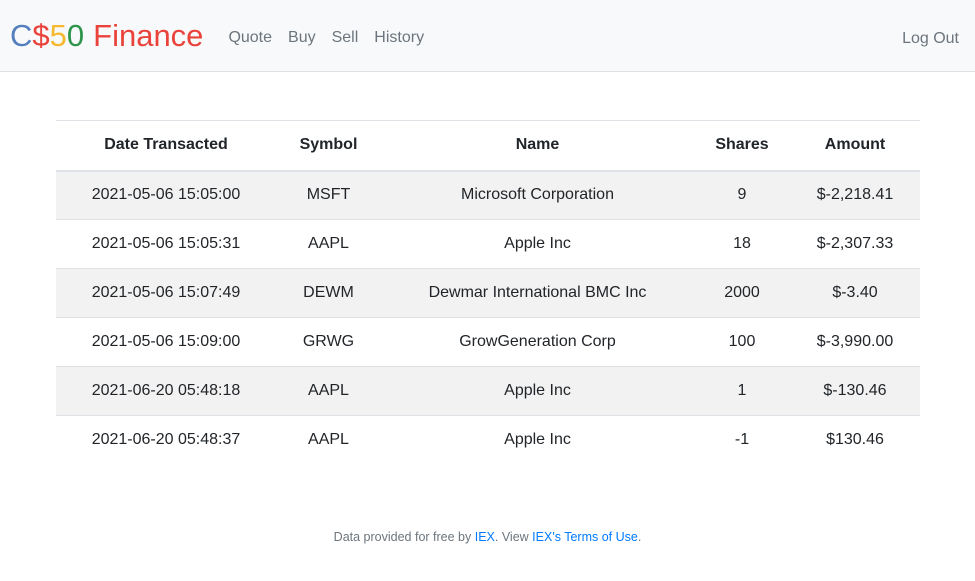 This screenshot has width=975, height=581. What do you see at coordinates (399, 38) in the screenshot?
I see `nav-history: History` at bounding box center [399, 38].